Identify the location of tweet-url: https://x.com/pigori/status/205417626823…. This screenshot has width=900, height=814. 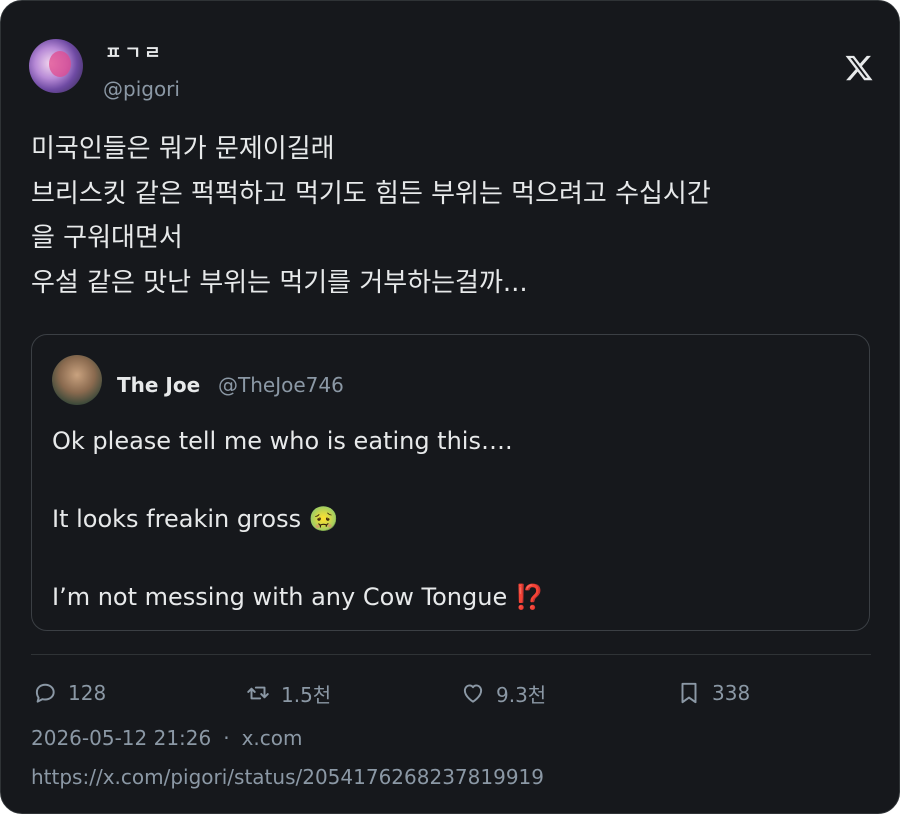
(287, 777).